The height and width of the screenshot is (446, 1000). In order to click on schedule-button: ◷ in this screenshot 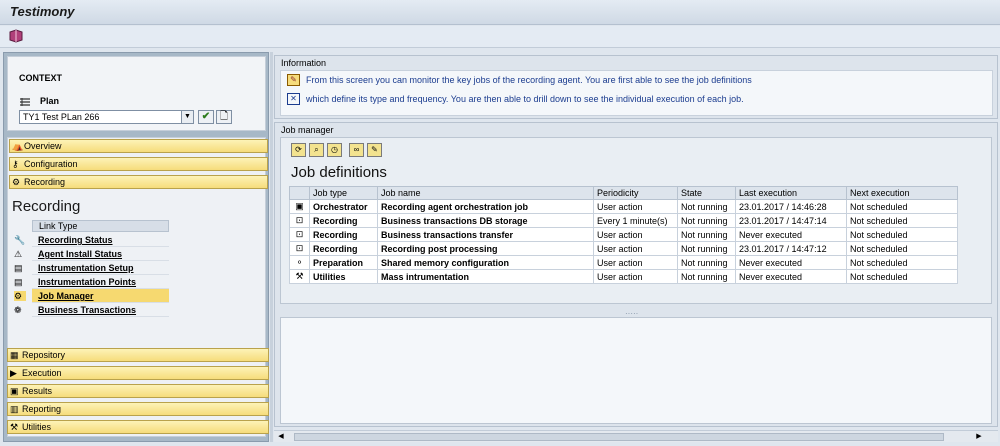, I will do `click(334, 150)`.